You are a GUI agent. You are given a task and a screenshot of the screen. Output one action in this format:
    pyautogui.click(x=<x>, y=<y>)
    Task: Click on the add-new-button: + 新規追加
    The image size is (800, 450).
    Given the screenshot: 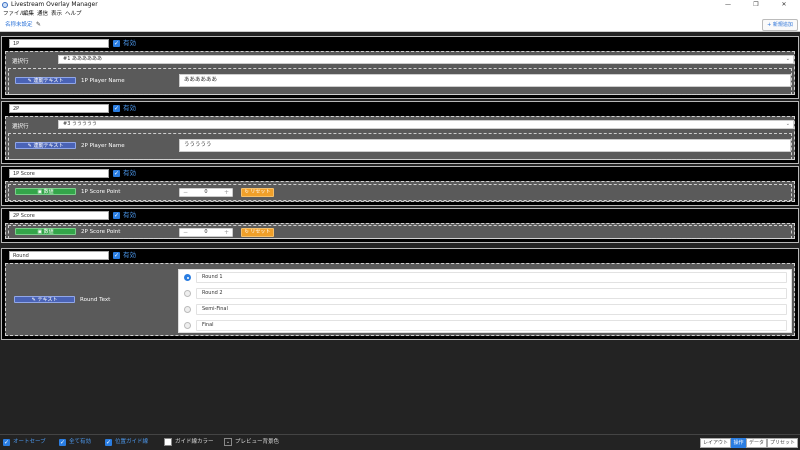 What is the action you would take?
    pyautogui.click(x=780, y=25)
    